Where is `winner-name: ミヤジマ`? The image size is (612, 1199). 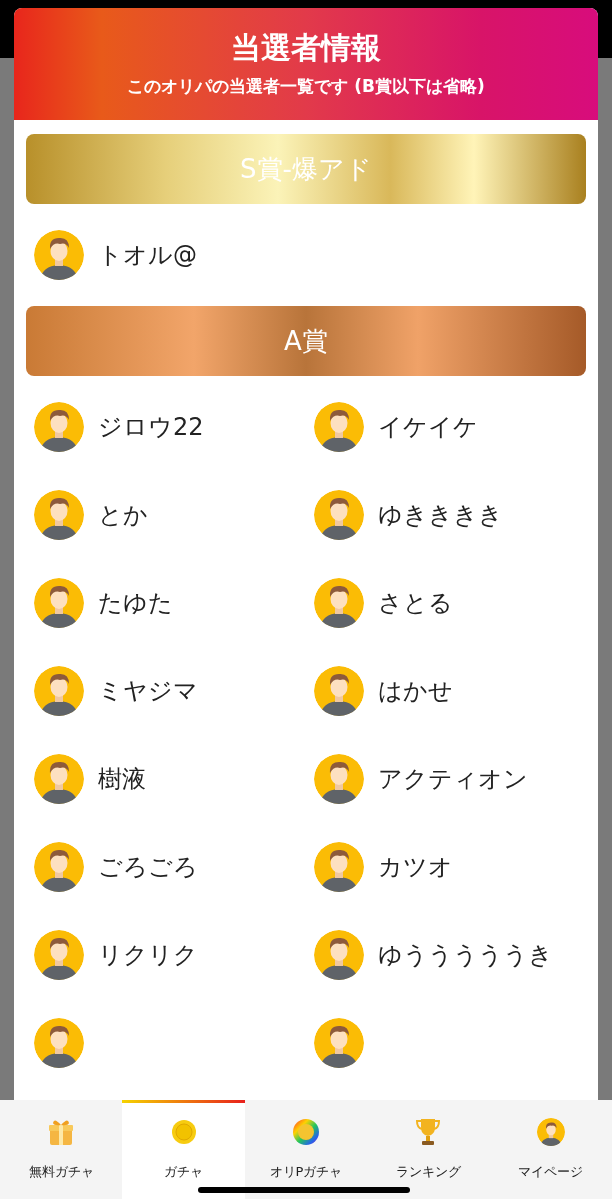 winner-name: ミヤジマ is located at coordinates (148, 691).